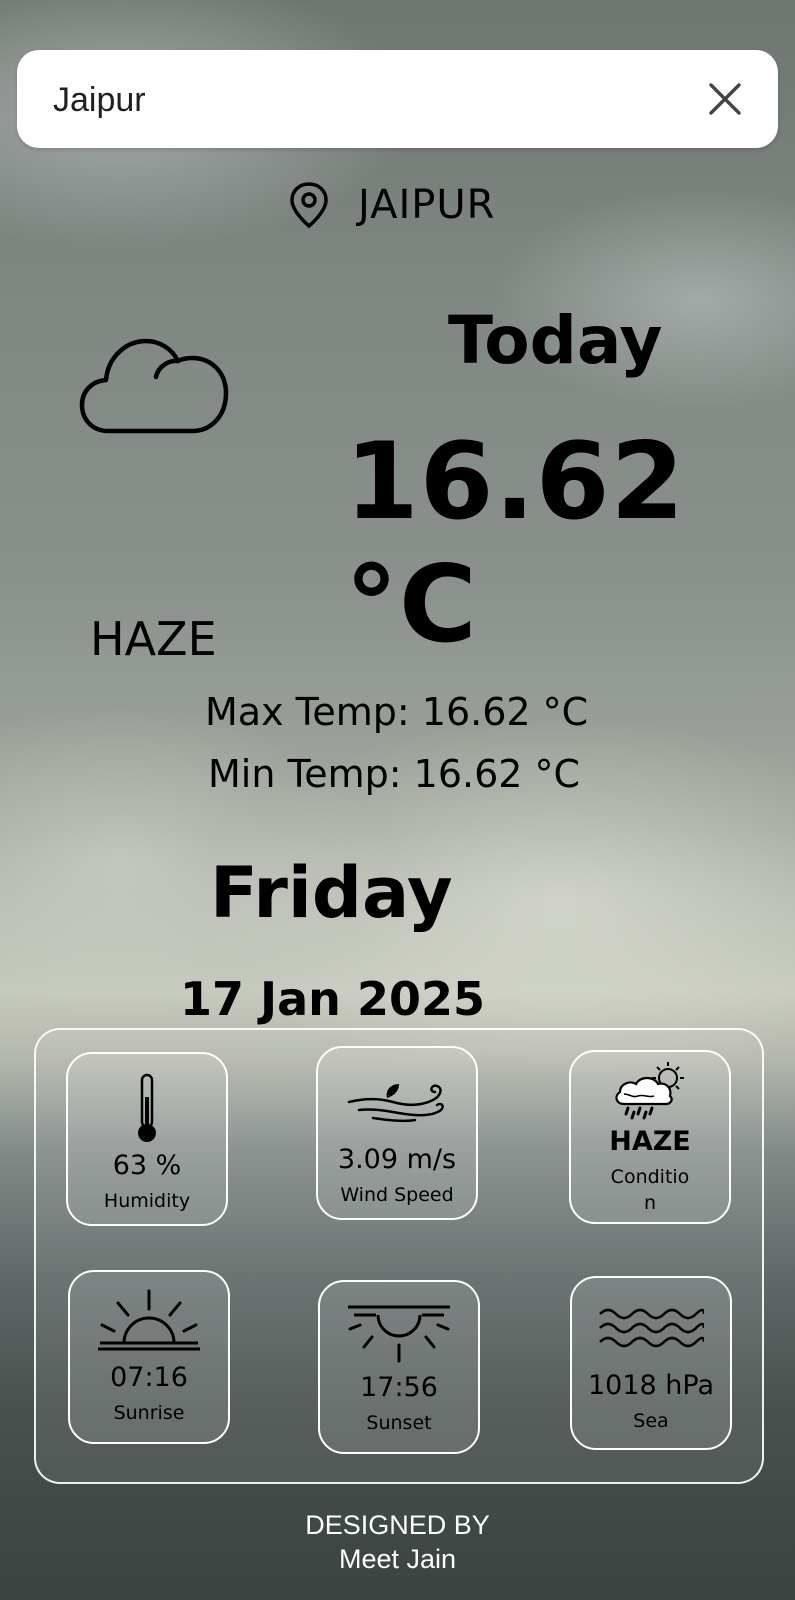 The width and height of the screenshot is (795, 1600). Describe the element at coordinates (397, 1159) in the screenshot. I see `wind-speed-value: 3.09 m/s` at that location.